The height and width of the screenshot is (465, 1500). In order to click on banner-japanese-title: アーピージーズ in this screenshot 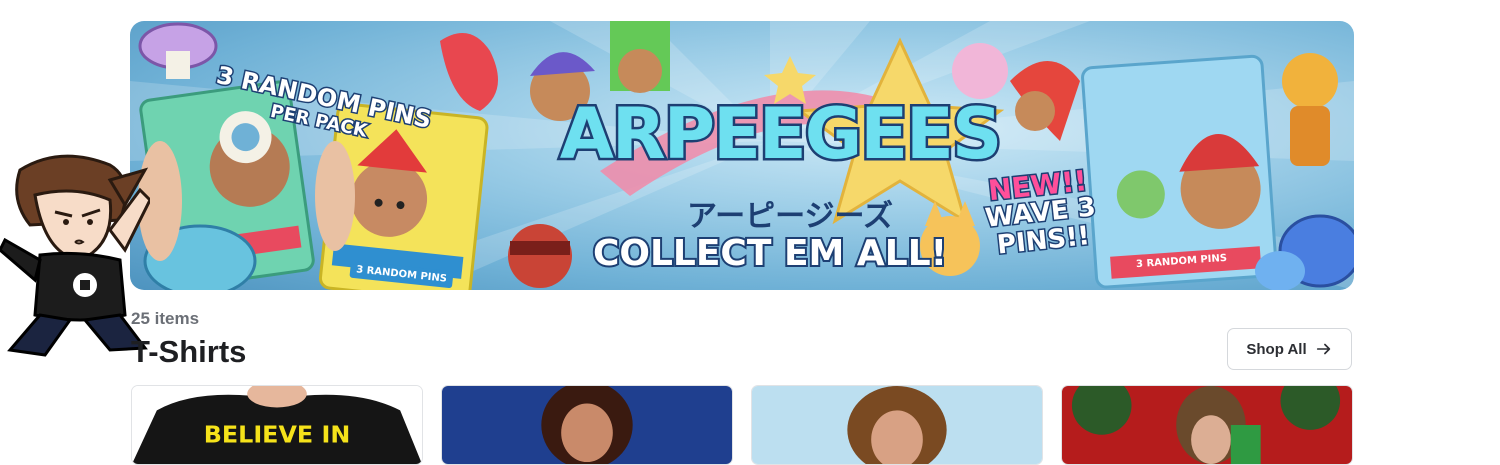, I will do `click(790, 216)`.